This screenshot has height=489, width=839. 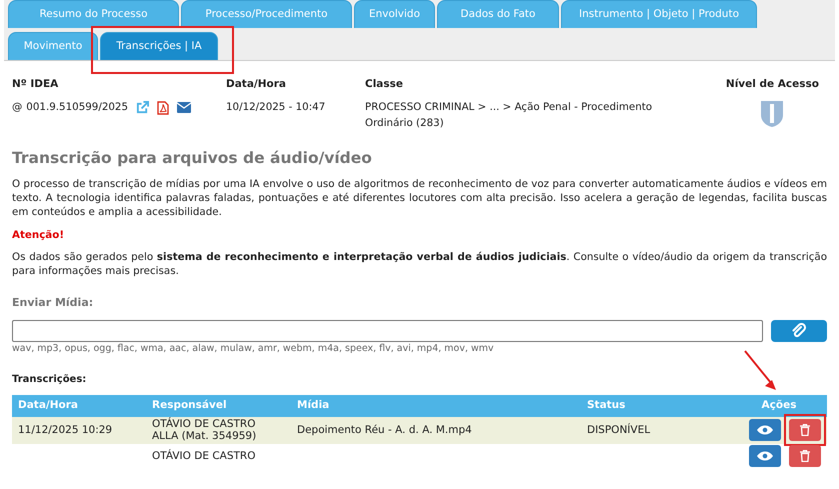 What do you see at coordinates (772, 114) in the screenshot?
I see `shield-icon` at bounding box center [772, 114].